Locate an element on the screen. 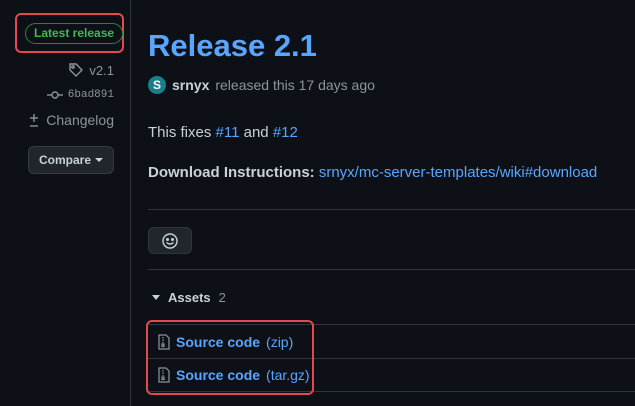  smiley-icon is located at coordinates (170, 240).